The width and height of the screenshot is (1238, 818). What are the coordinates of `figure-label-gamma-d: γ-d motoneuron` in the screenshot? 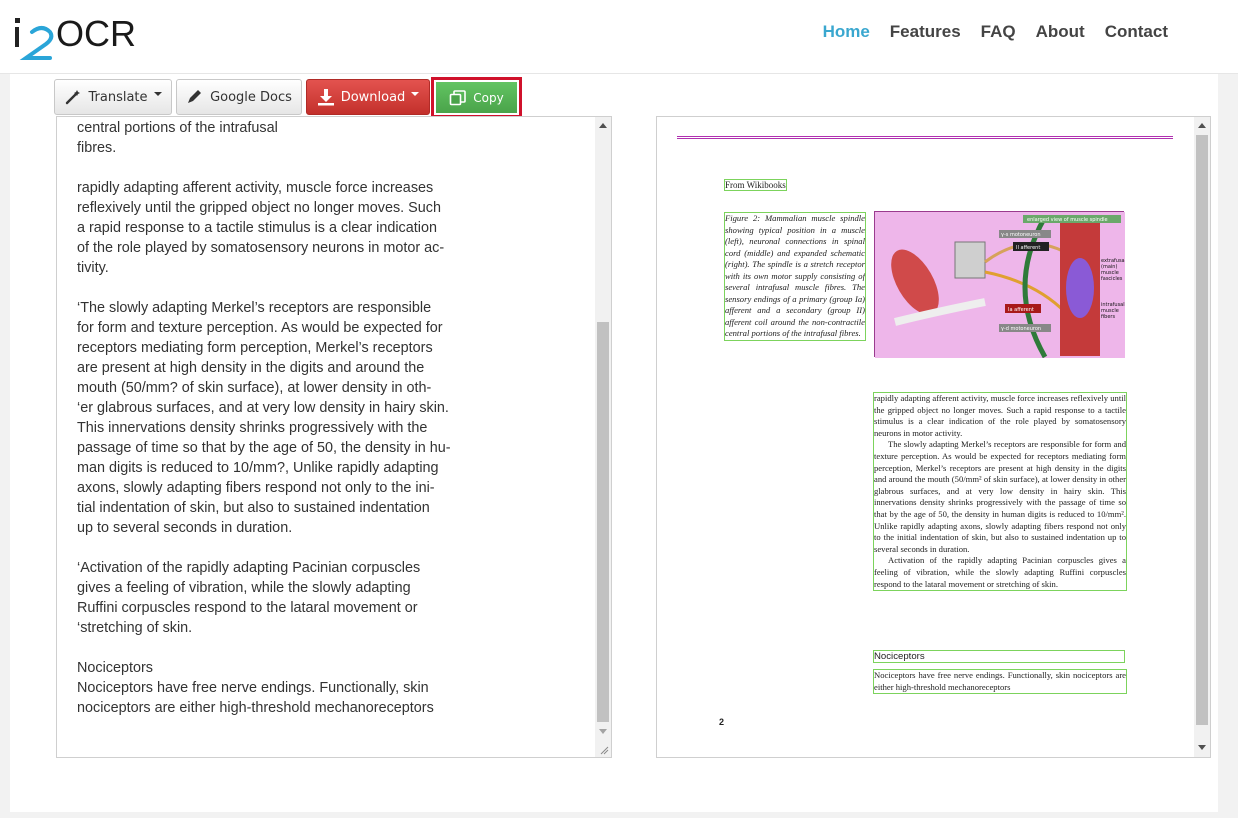 It's located at (1021, 329).